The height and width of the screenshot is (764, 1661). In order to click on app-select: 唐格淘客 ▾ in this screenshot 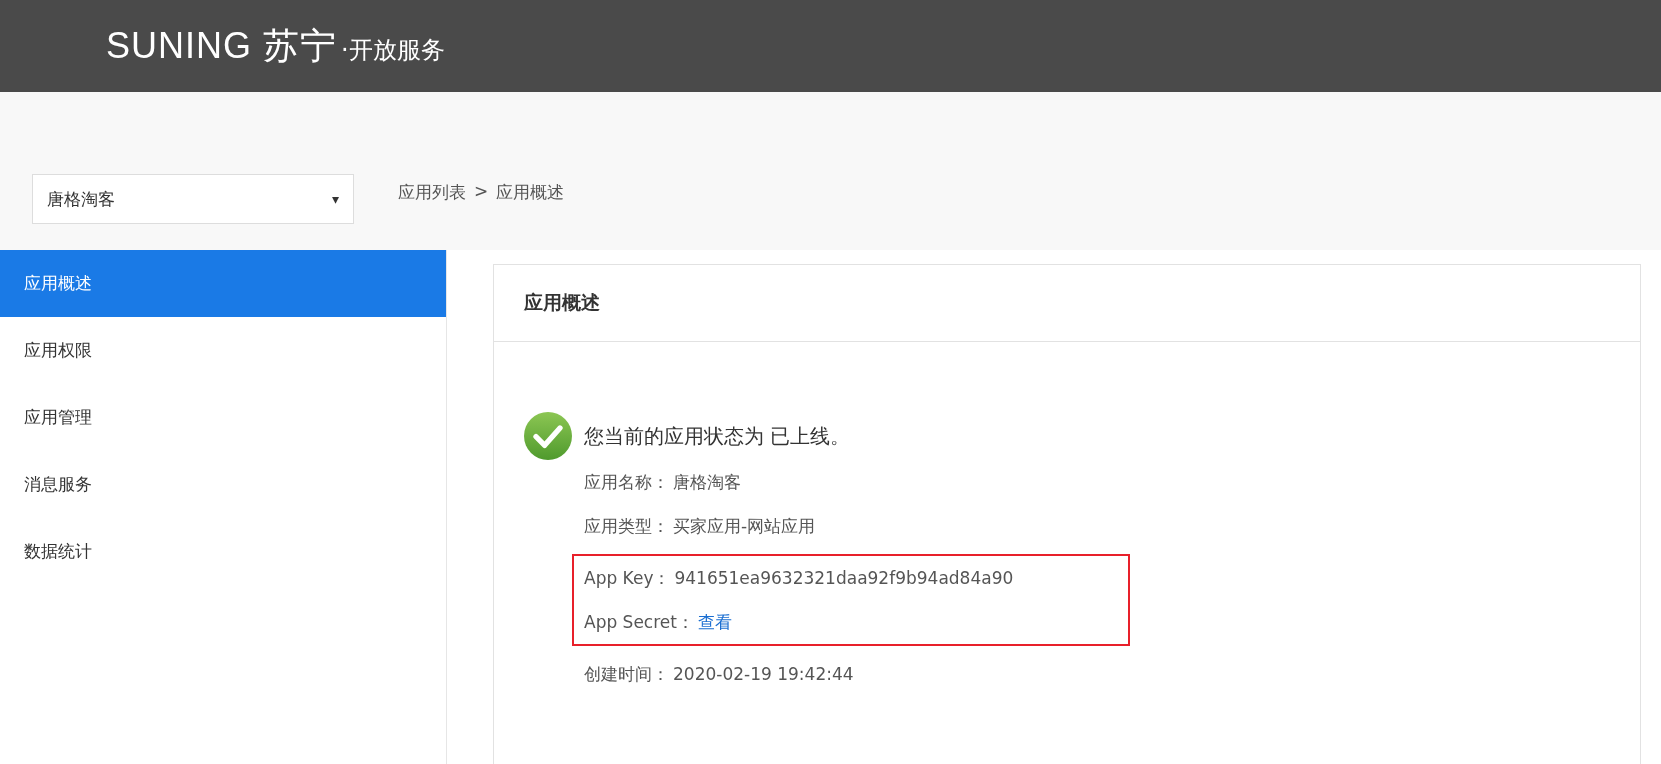, I will do `click(193, 199)`.